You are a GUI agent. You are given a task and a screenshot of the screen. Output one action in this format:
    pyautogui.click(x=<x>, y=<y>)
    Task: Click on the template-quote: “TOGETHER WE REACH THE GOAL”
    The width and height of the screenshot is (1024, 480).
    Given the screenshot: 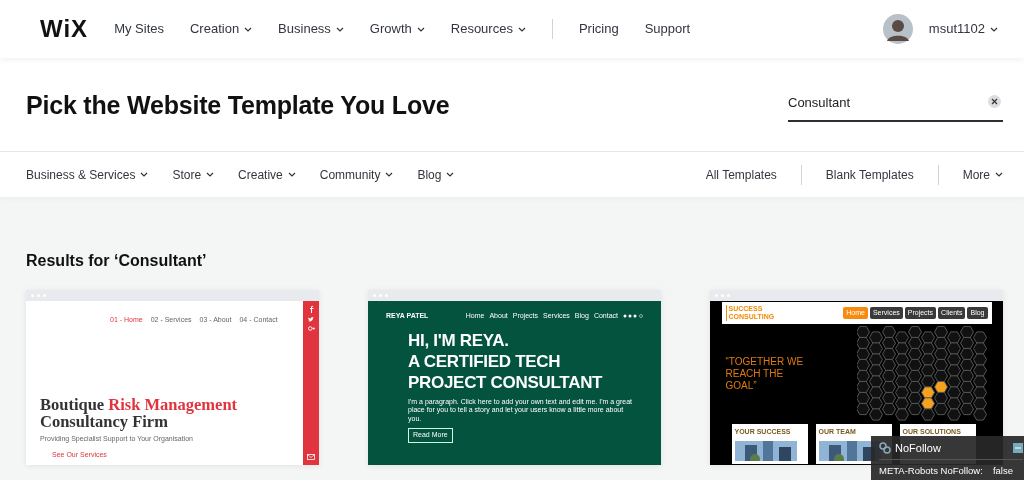 What is the action you would take?
    pyautogui.click(x=765, y=374)
    